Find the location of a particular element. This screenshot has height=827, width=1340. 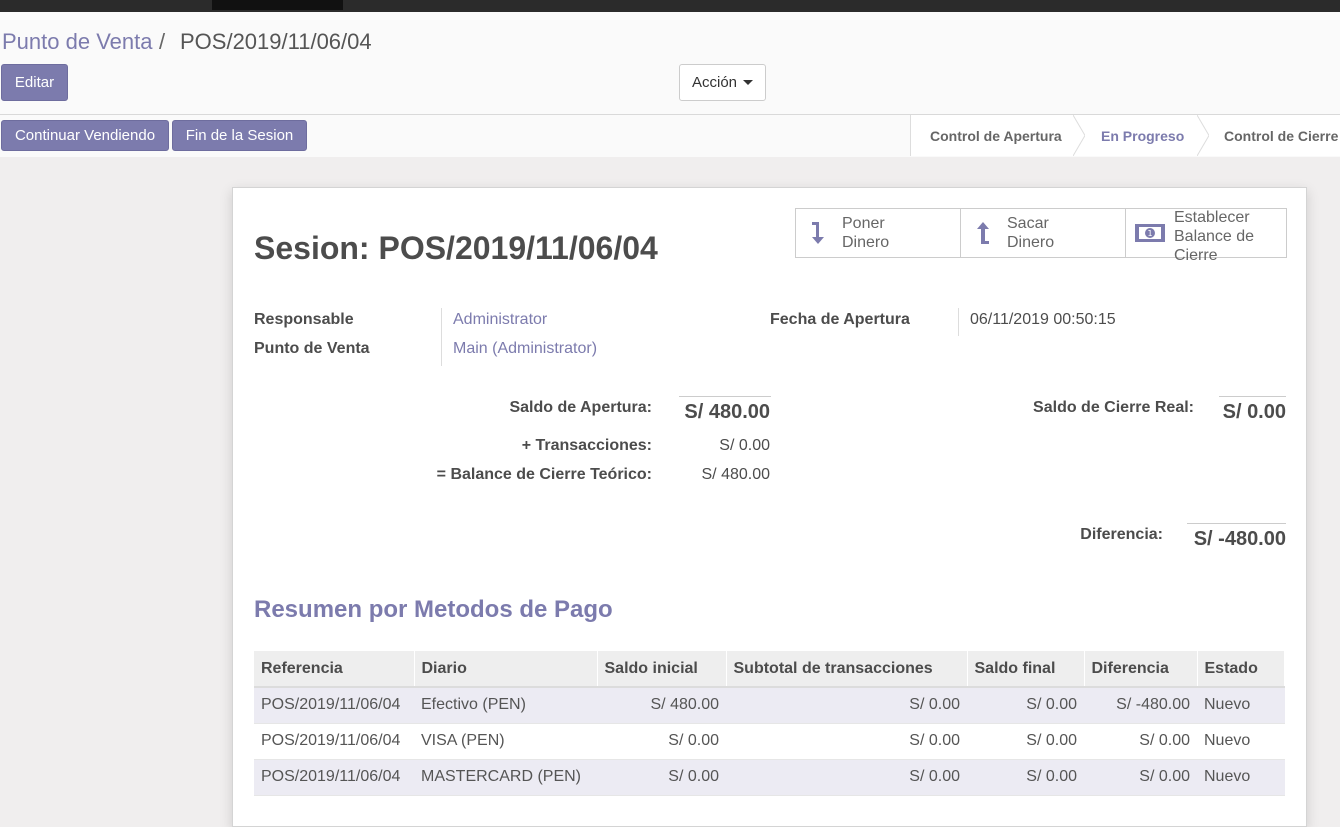

punto-de-venta-label: Punto de Venta is located at coordinates (312, 348).